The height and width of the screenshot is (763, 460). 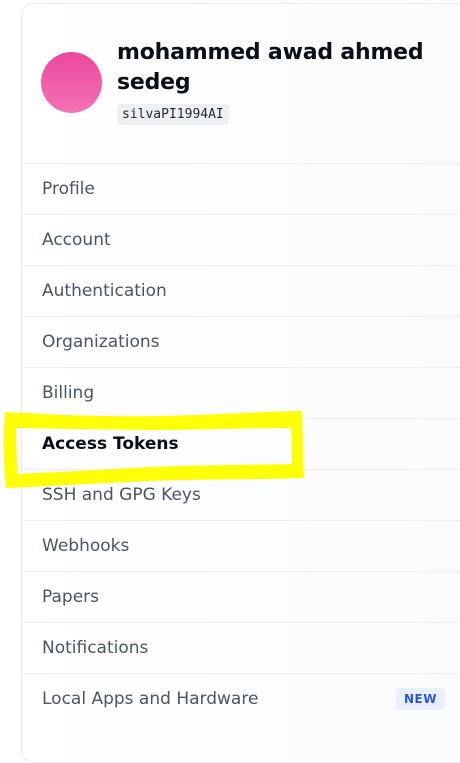 What do you see at coordinates (121, 495) in the screenshot?
I see `nav-item-label: SSH and GPG Keys` at bounding box center [121, 495].